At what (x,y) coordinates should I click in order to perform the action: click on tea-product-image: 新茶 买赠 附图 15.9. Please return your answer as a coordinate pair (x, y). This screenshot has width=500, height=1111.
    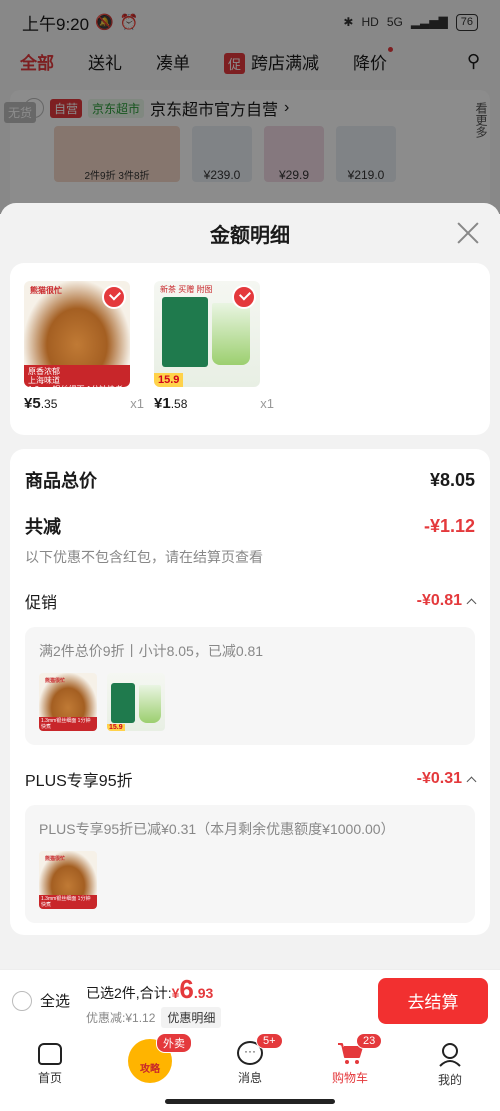
    Looking at the image, I should click on (207, 334).